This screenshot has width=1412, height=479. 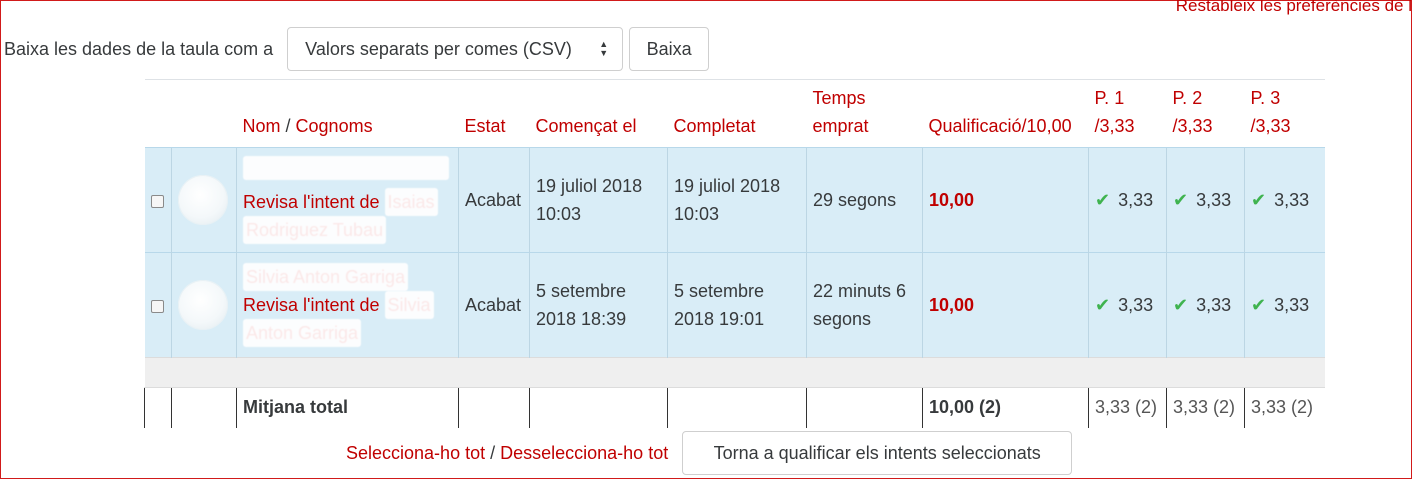 I want to click on row-time-taken: 22 minuts 6 segons, so click(x=864, y=305).